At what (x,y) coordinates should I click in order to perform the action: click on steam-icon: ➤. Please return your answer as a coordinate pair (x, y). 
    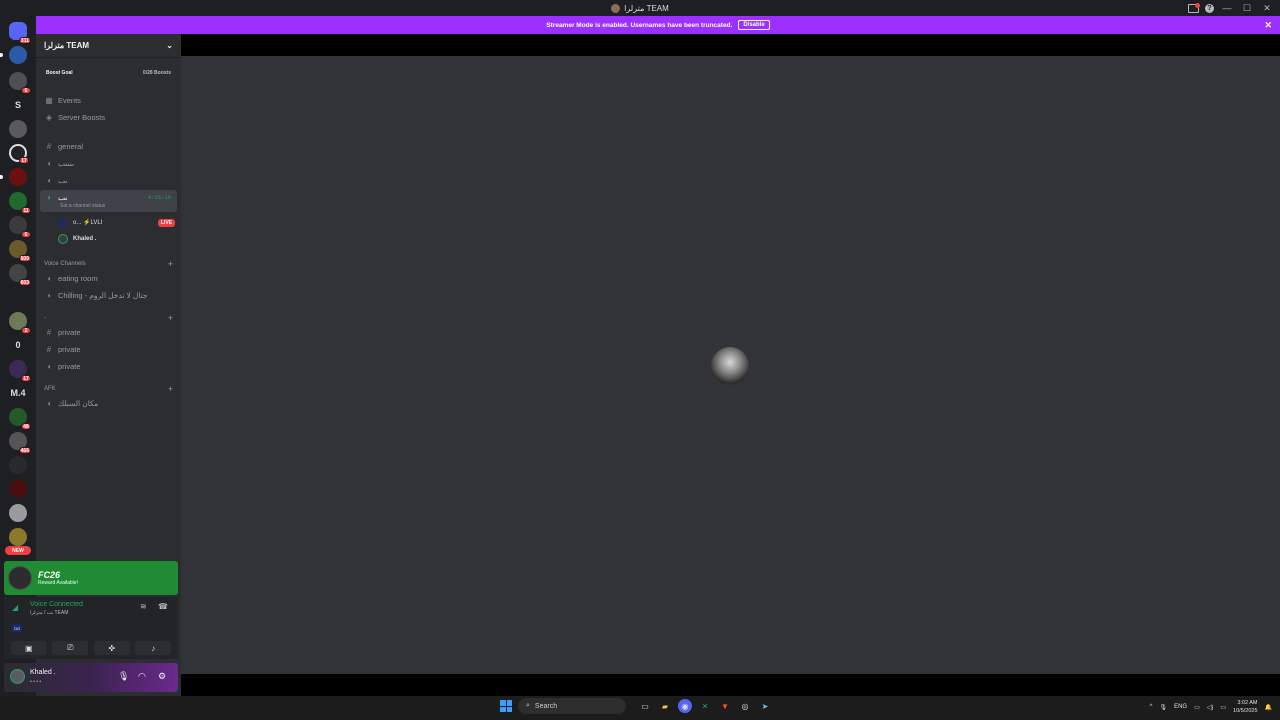
    Looking at the image, I should click on (765, 706).